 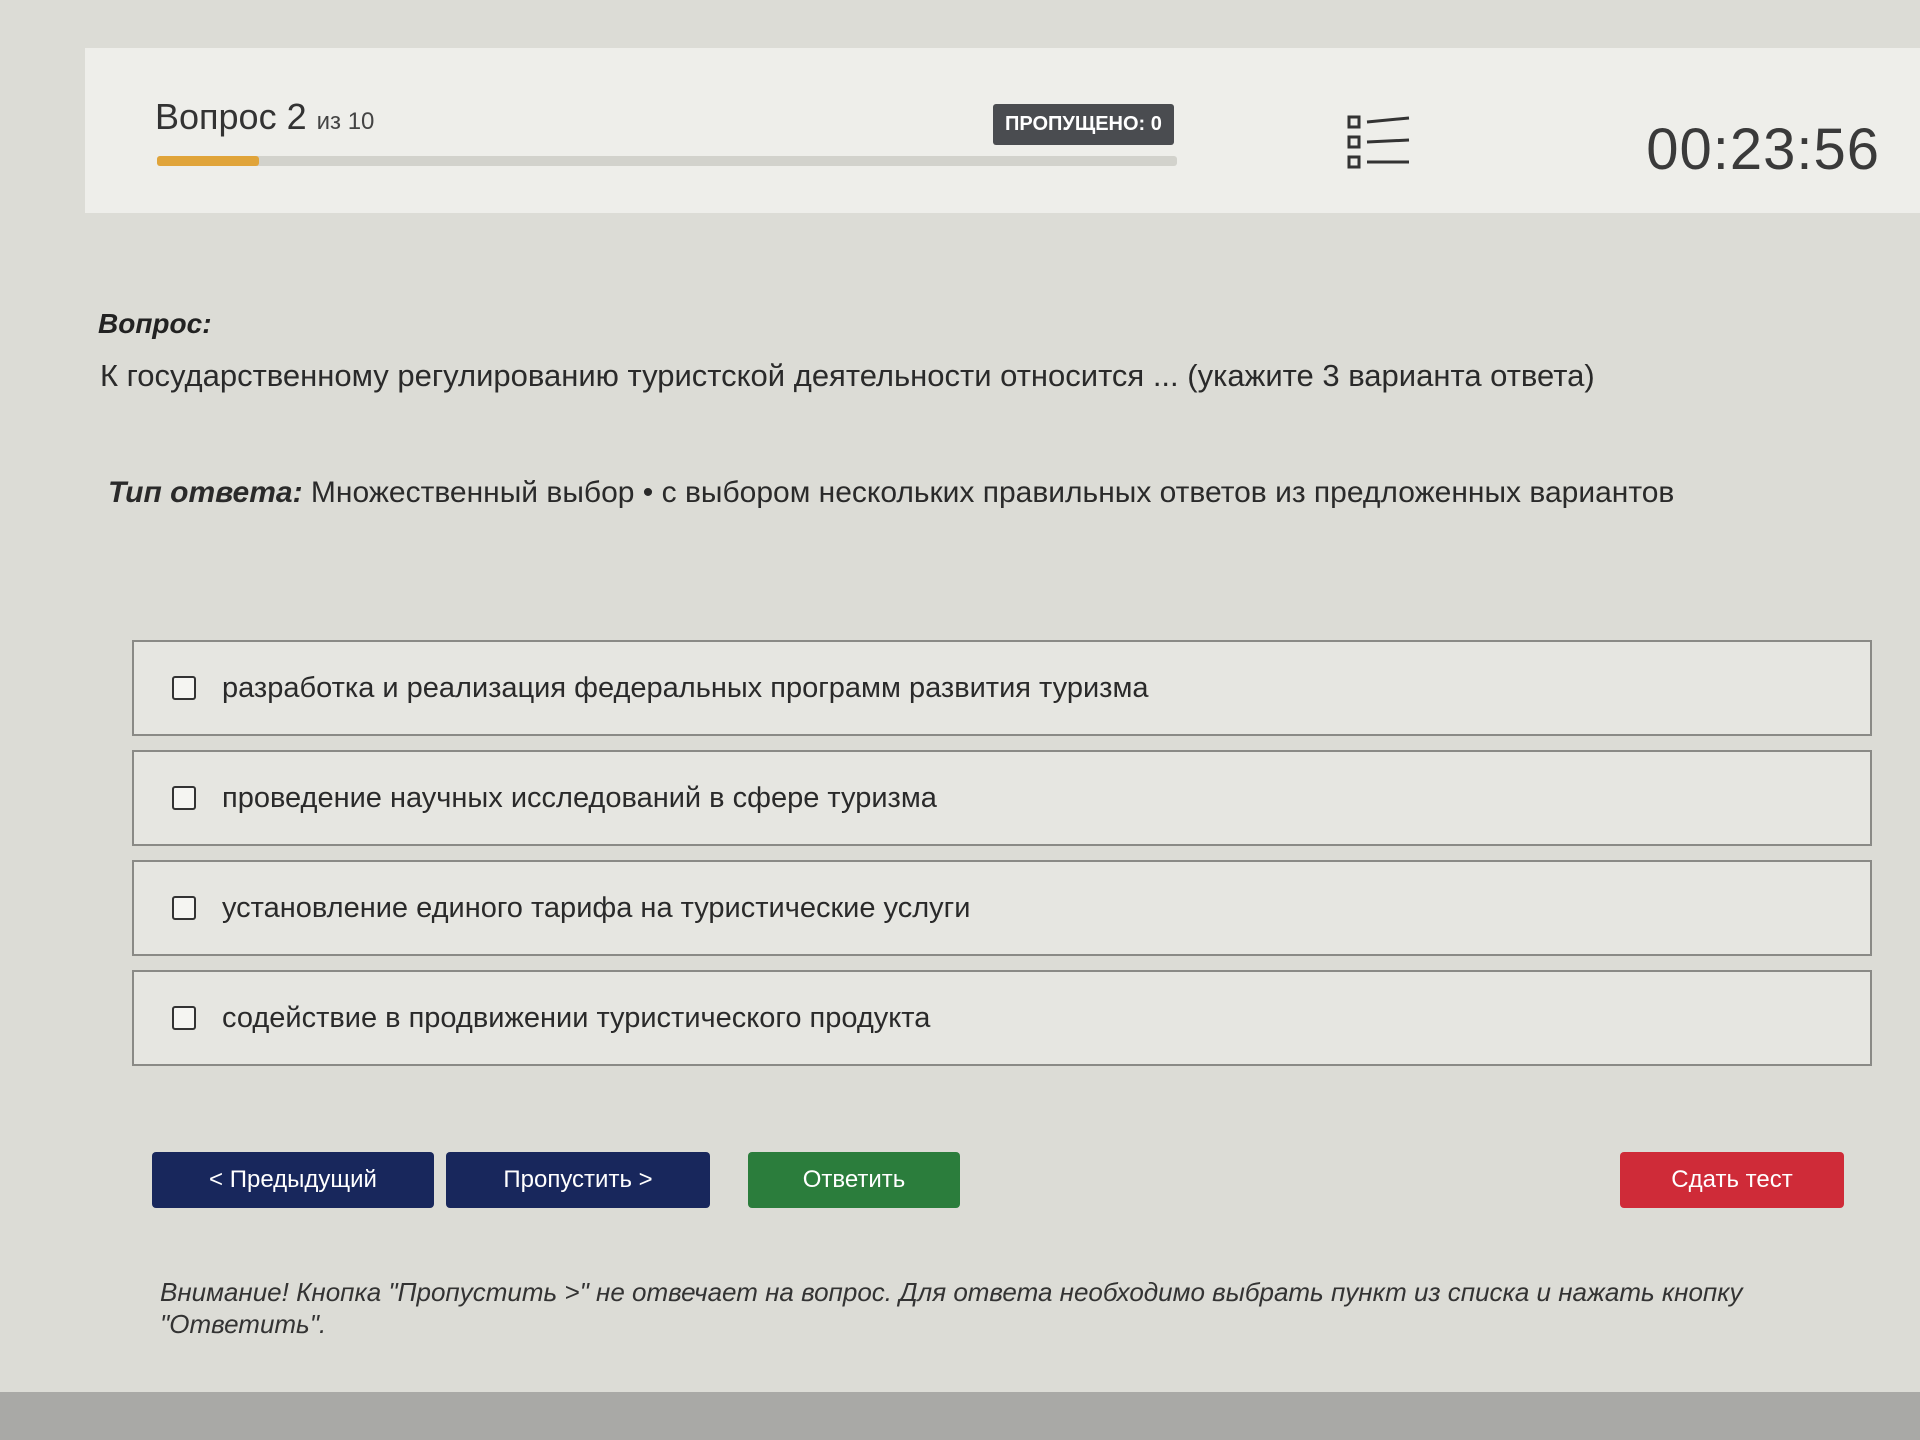 I want to click on progress-fill, so click(x=208, y=161).